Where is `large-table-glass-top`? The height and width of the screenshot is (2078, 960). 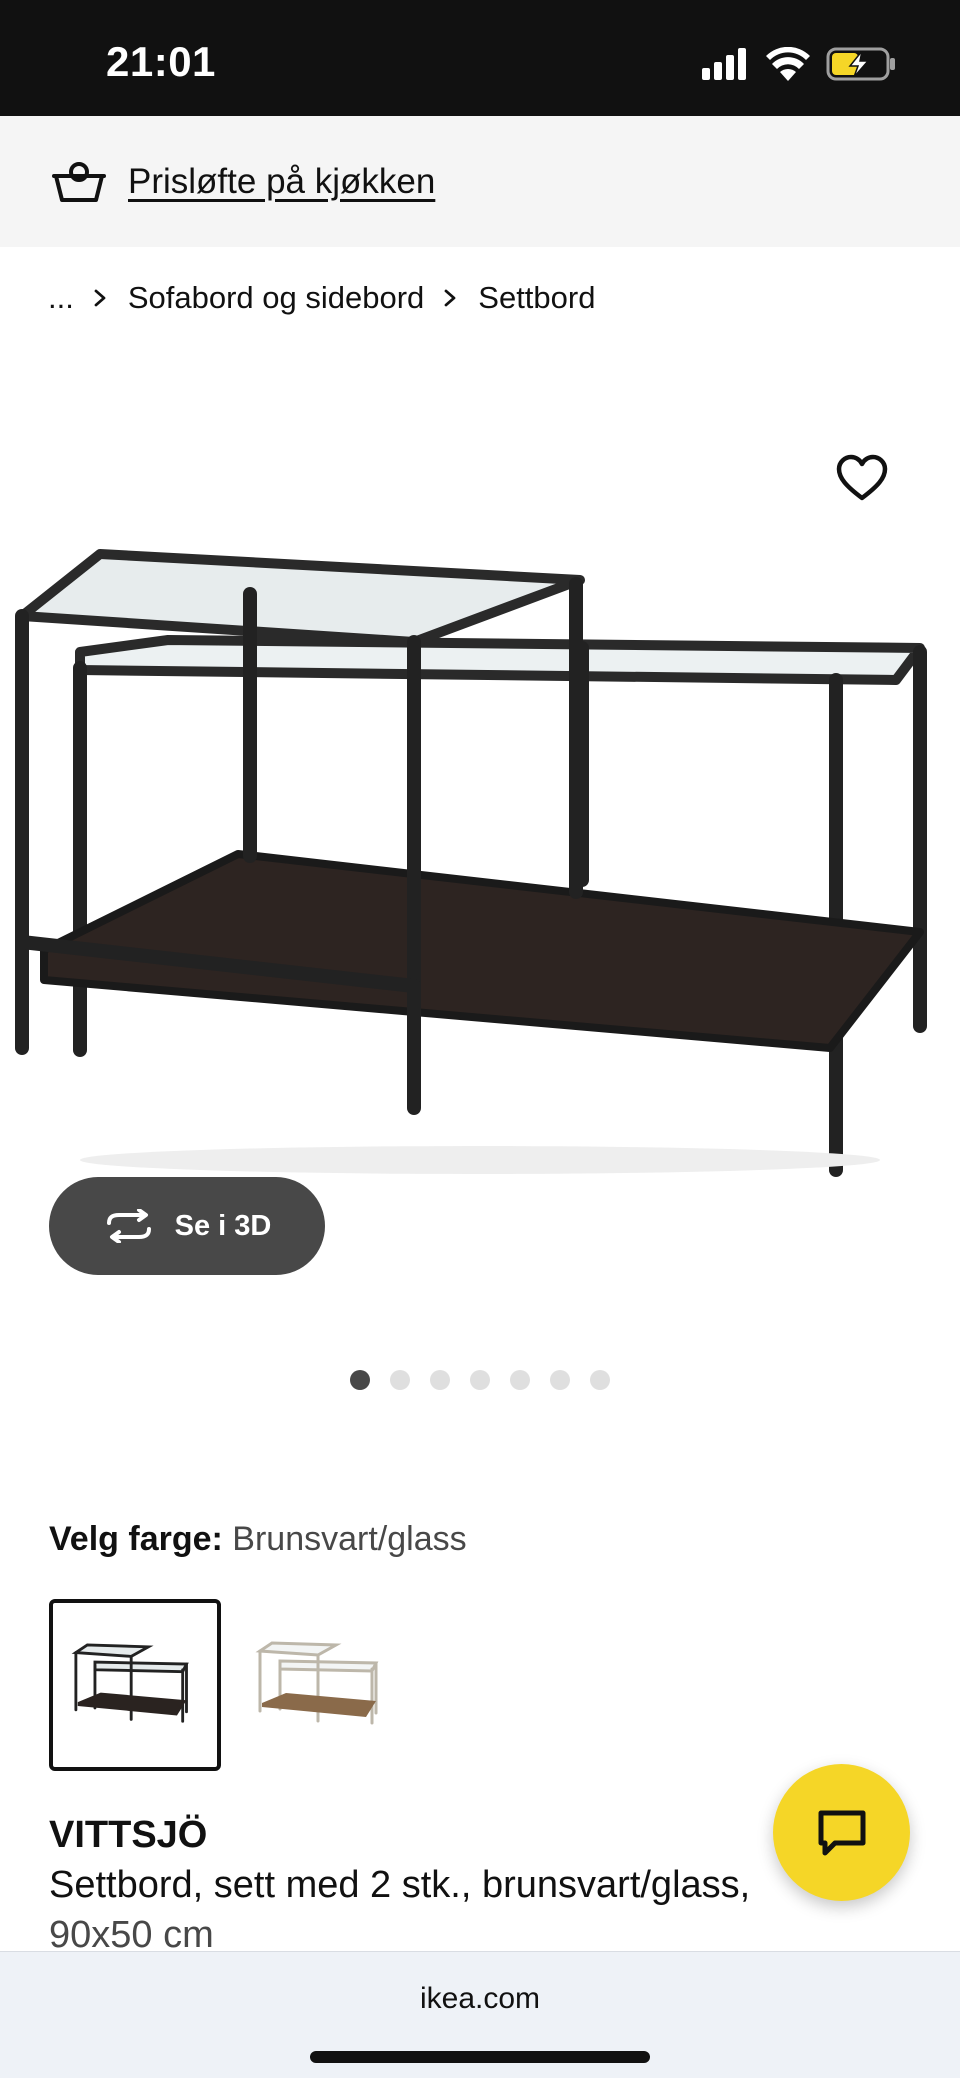 large-table-glass-top is located at coordinates (500, 660).